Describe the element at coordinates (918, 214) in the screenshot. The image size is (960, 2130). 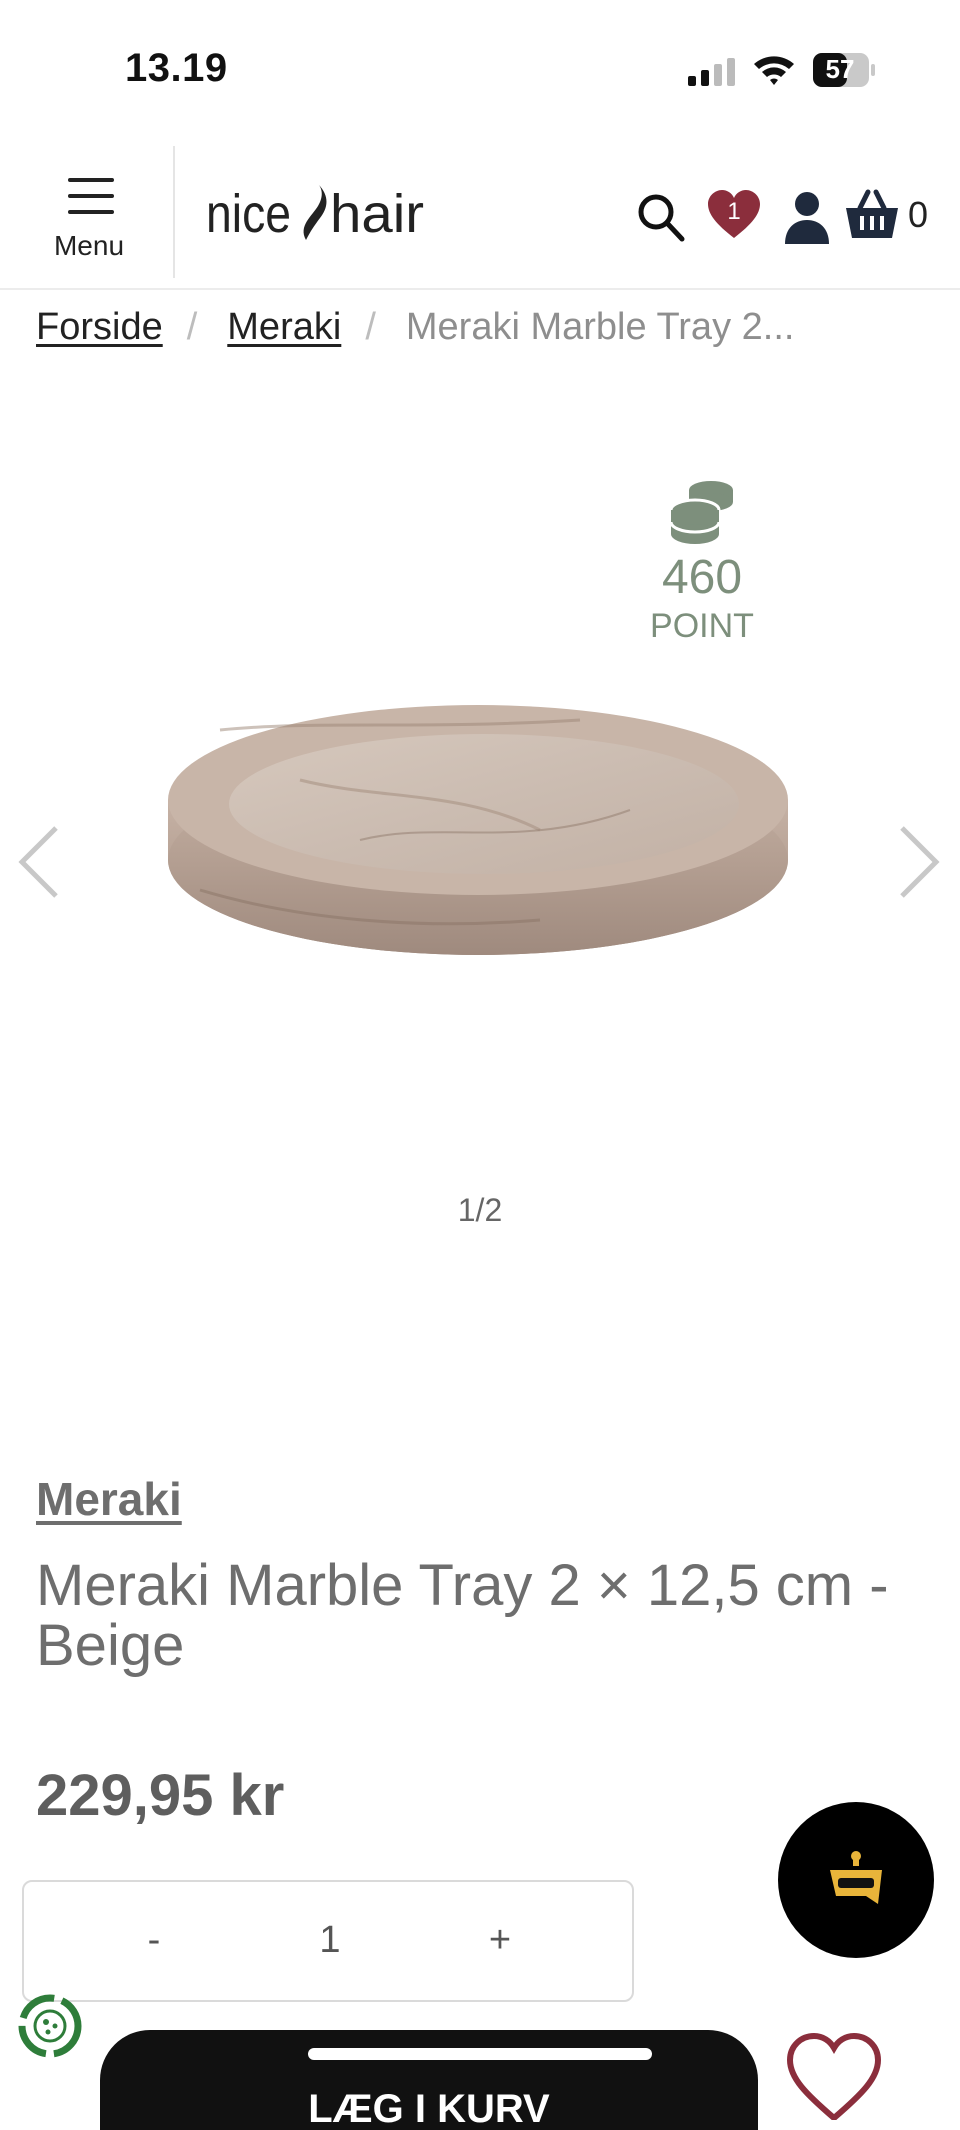
I see `cart-count: 0` at that location.